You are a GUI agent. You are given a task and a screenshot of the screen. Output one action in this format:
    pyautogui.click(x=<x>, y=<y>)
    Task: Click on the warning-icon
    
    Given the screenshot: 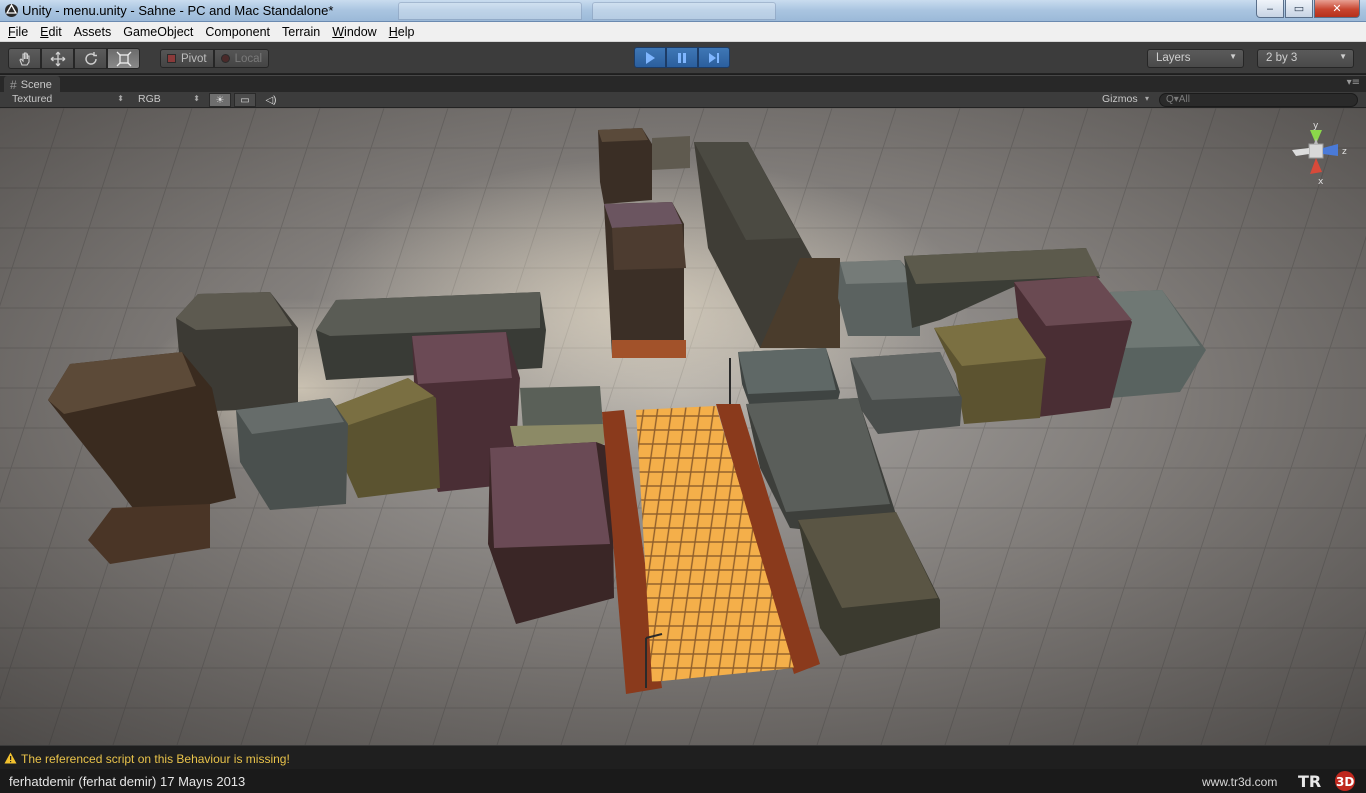 What is the action you would take?
    pyautogui.click(x=10, y=758)
    